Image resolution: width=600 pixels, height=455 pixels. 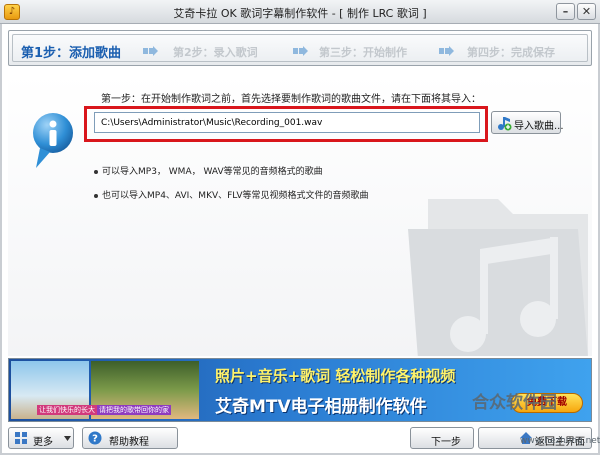 I want to click on step-3-start-making: 第三步：开始制作, so click(x=363, y=52).